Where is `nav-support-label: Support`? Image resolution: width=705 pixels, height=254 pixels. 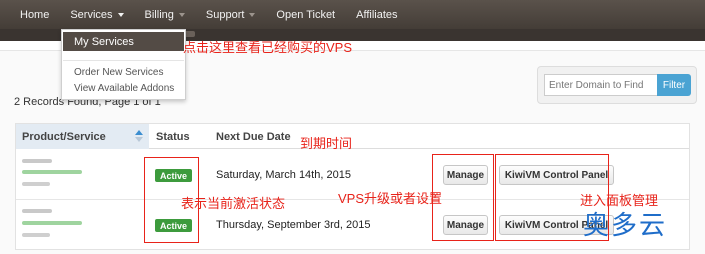 nav-support-label: Support is located at coordinates (225, 14).